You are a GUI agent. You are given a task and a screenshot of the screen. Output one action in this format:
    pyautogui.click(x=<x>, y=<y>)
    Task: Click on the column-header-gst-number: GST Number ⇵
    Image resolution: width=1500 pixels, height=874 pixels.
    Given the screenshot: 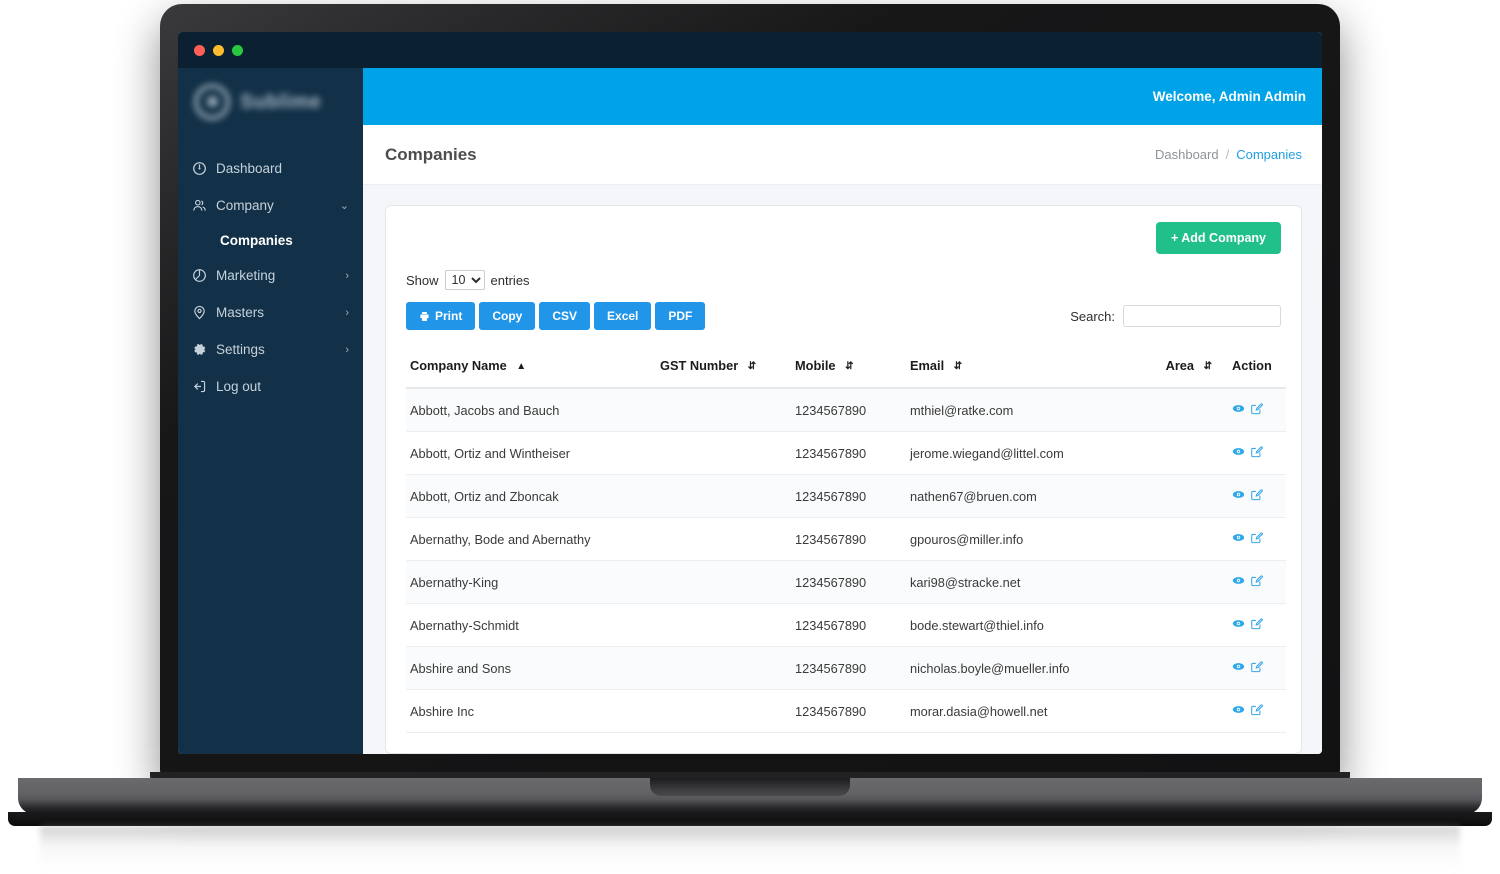 What is the action you would take?
    pyautogui.click(x=723, y=368)
    